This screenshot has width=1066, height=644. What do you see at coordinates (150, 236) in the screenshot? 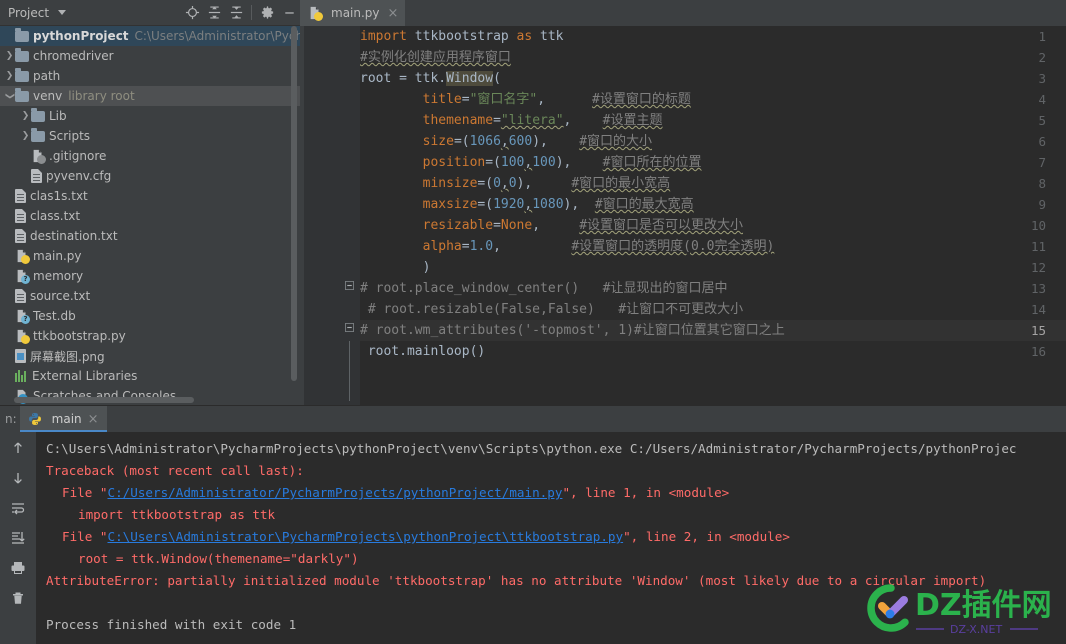
I see `tree-item-destination-txt: ❯ destination.txt` at bounding box center [150, 236].